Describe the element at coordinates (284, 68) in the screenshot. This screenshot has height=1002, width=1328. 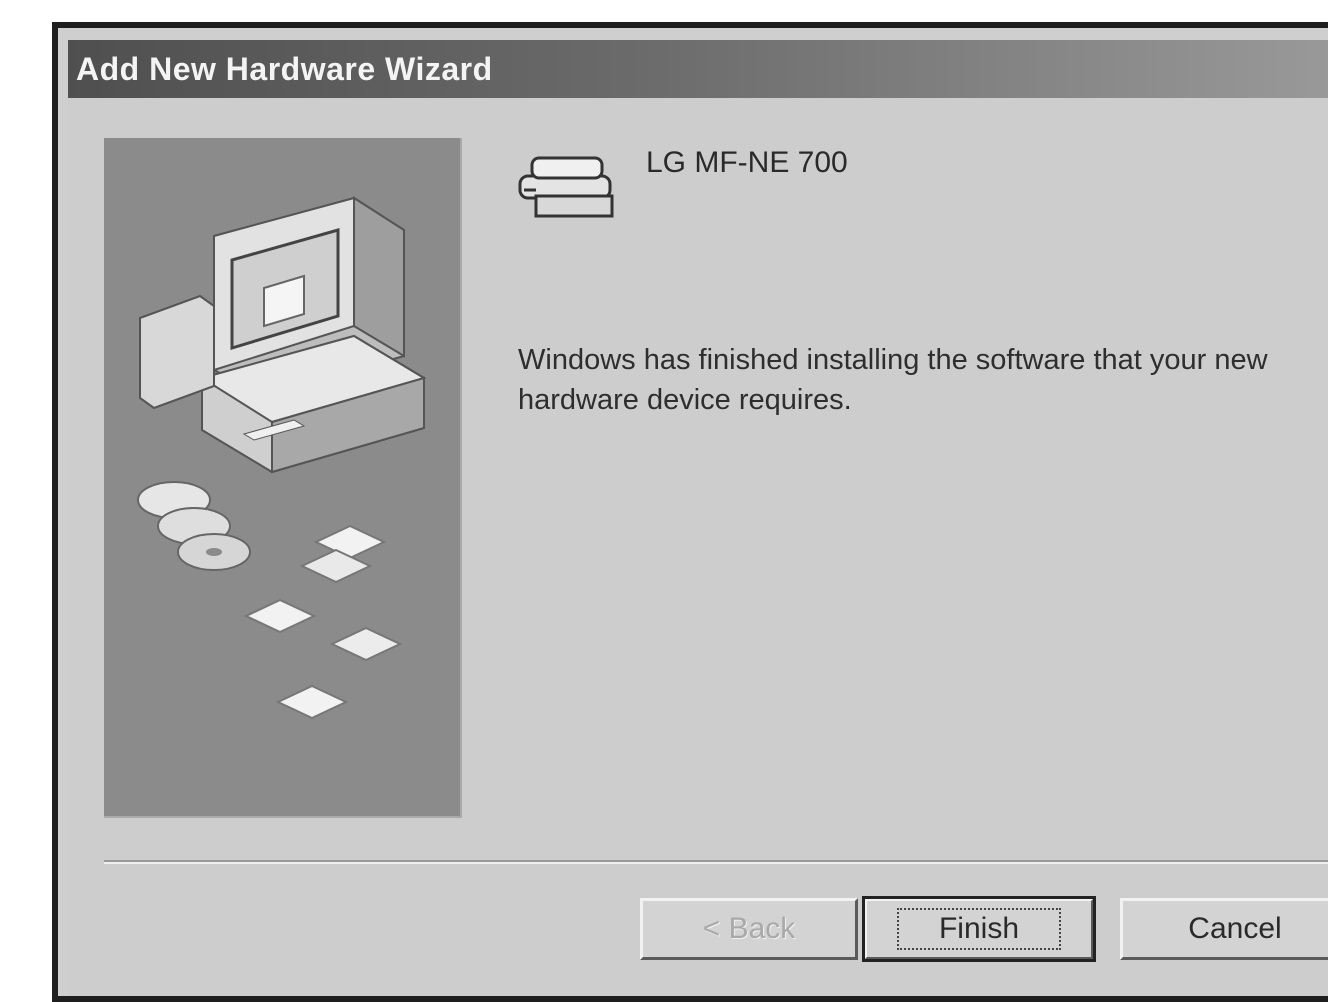
I see `window-title: Add New Hardware Wizard` at that location.